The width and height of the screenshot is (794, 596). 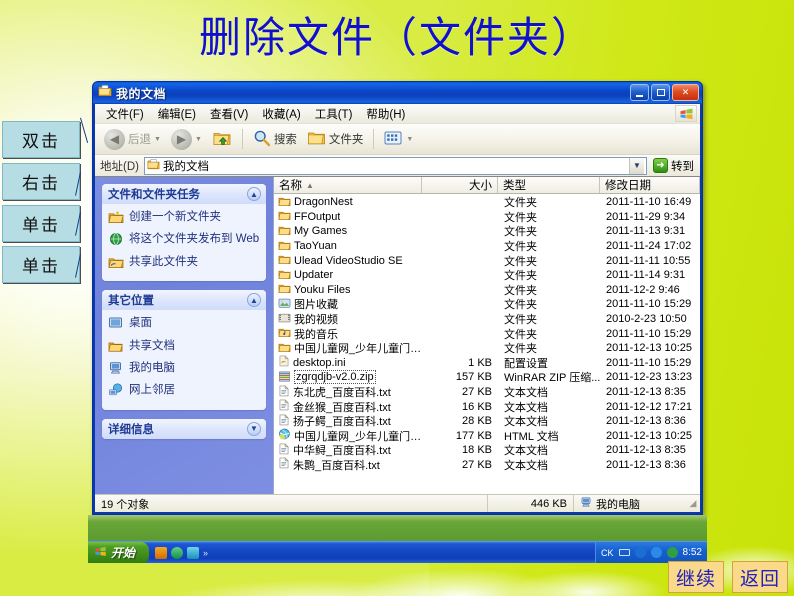 What do you see at coordinates (348, 304) in the screenshot?
I see `file-name-cell: 图片收藏` at bounding box center [348, 304].